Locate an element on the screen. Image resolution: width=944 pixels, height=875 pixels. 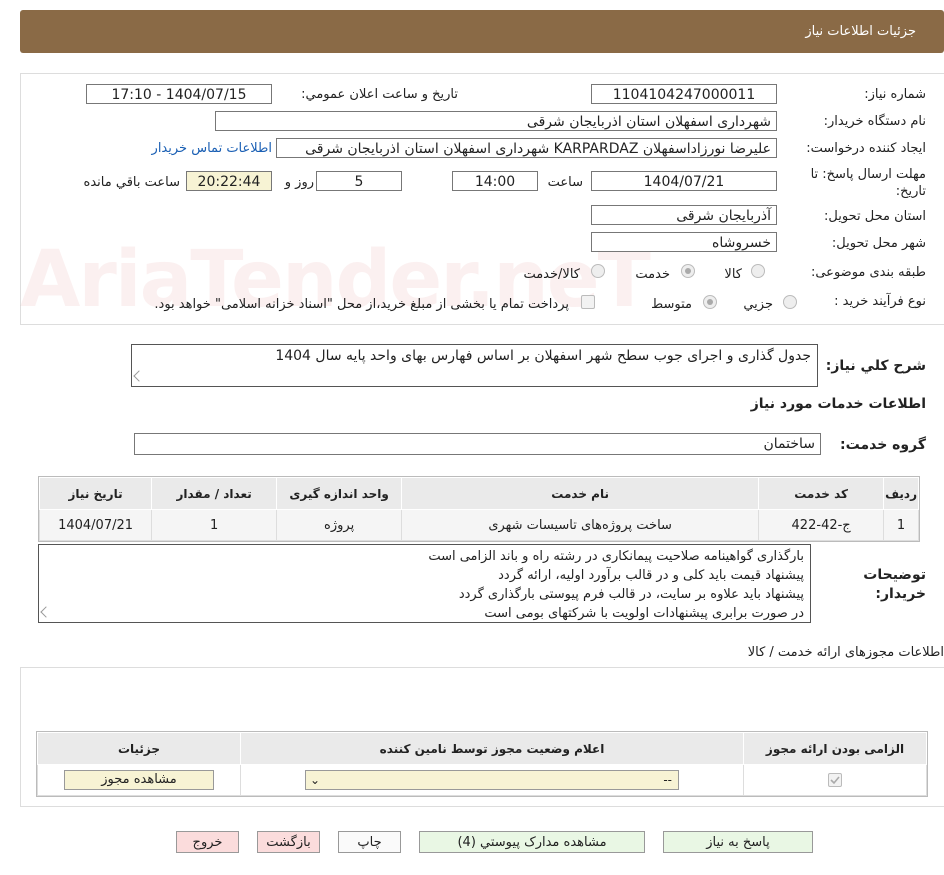
buyer-label: نام دستگاه خريدار: is located at coordinates (874, 121).